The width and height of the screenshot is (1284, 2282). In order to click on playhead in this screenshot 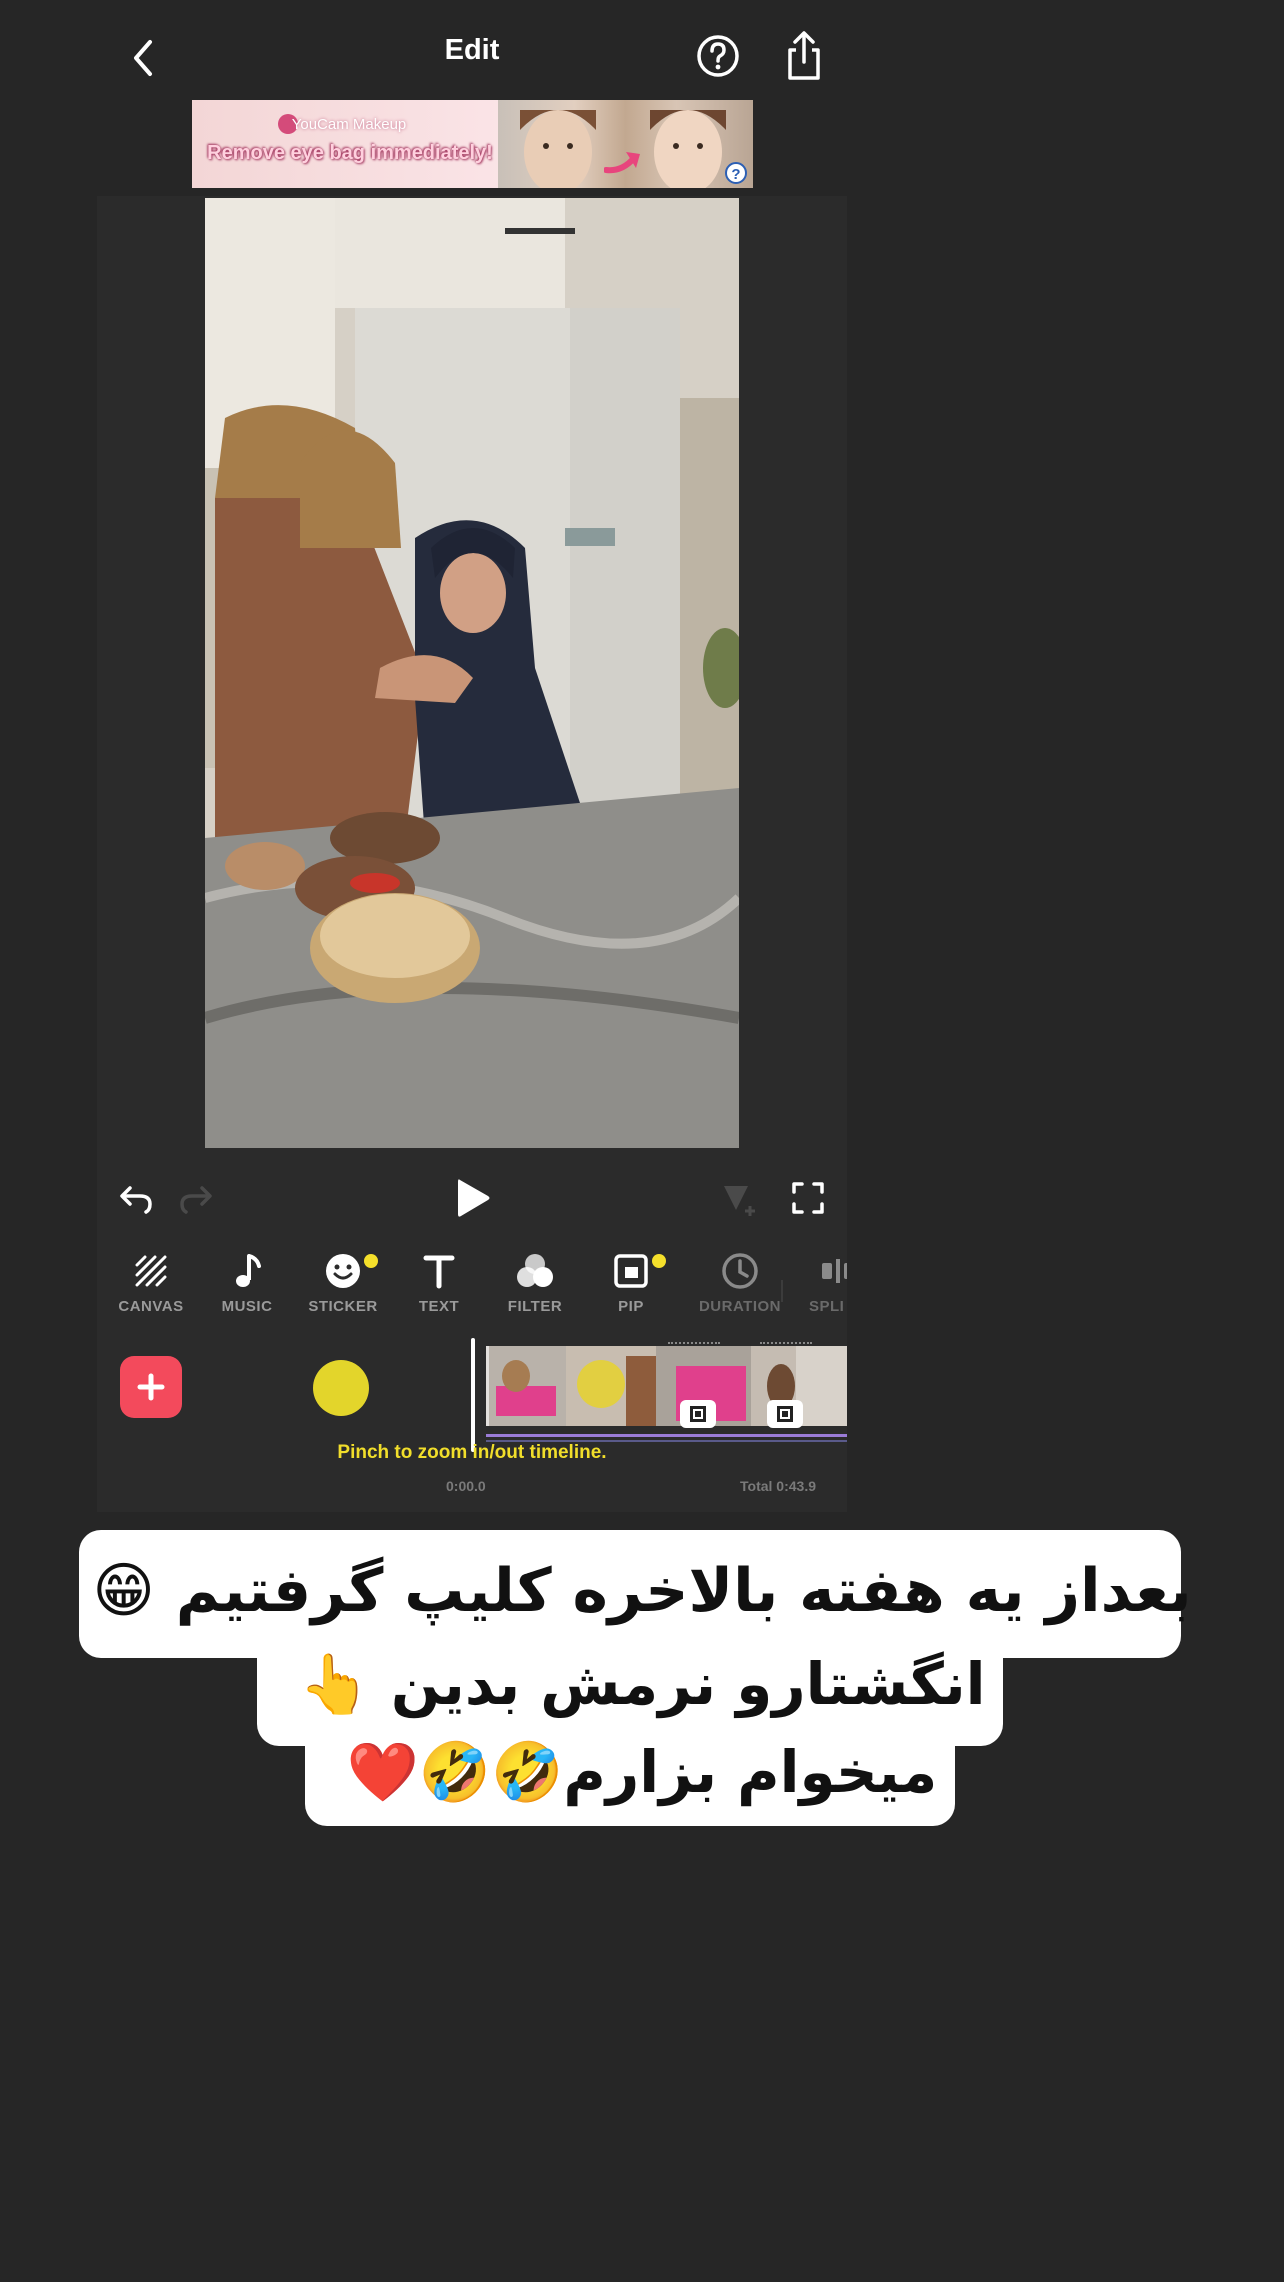, I will do `click(473, 1395)`.